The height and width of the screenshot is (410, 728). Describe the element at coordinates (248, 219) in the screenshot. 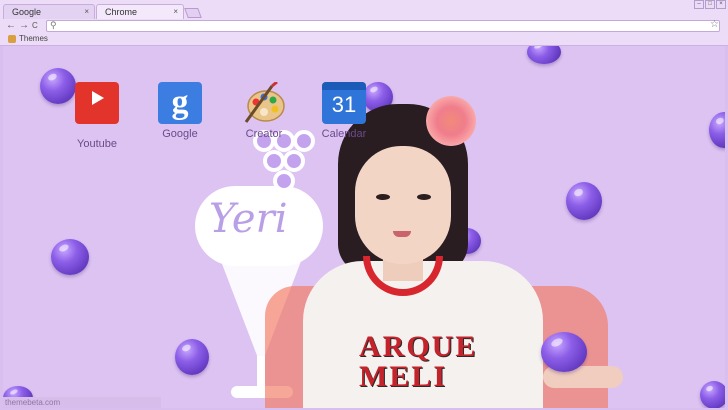

I see `yeri-lettering: Yeri` at that location.